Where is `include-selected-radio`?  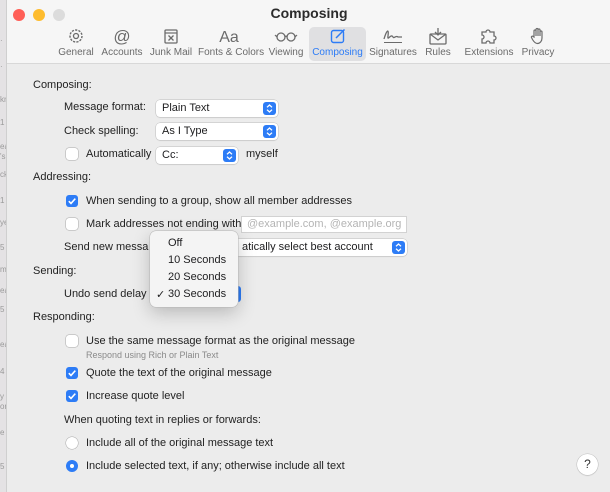 include-selected-radio is located at coordinates (72, 466).